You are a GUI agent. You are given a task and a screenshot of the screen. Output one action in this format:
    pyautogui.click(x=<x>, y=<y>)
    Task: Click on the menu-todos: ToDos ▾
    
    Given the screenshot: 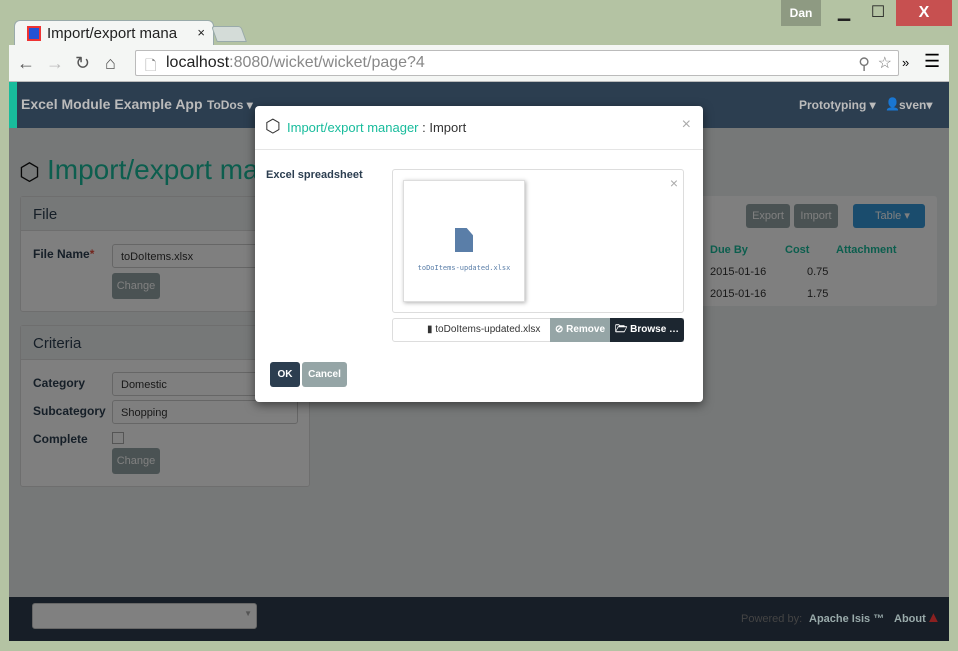 What is the action you would take?
    pyautogui.click(x=230, y=105)
    